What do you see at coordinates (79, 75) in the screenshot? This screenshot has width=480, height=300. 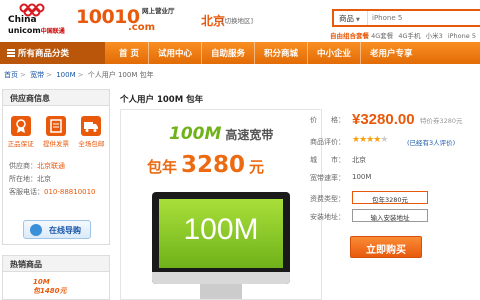 I see `breadcrumb: 首页 > 宽带 > 100M > 个人用户 100M 包年` at bounding box center [79, 75].